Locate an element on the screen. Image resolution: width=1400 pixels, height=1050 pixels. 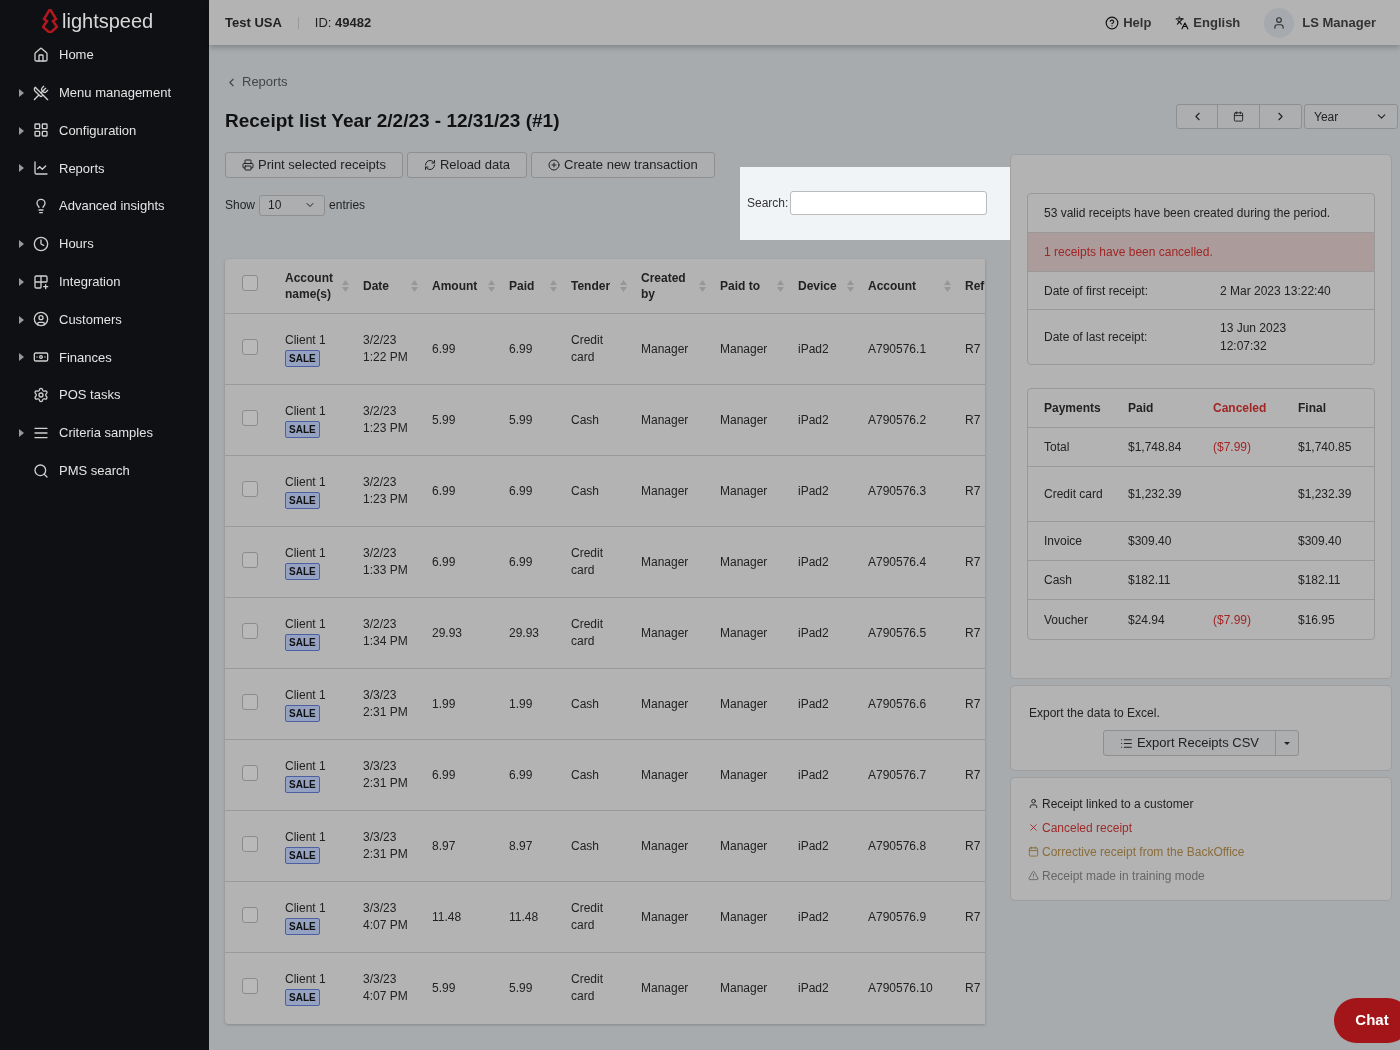
logo-icon is located at coordinates (50, 21).